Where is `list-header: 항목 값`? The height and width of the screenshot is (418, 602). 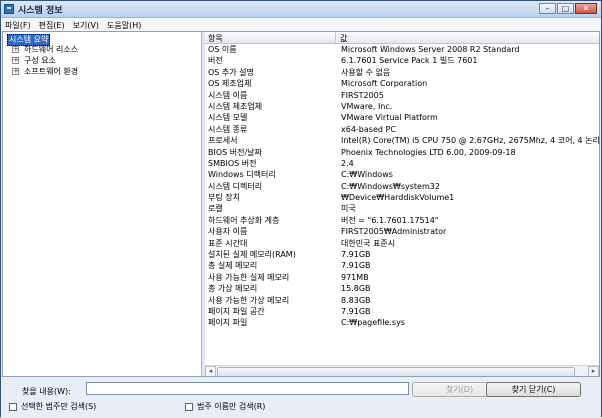
list-header: 항목 값 is located at coordinates (402, 38).